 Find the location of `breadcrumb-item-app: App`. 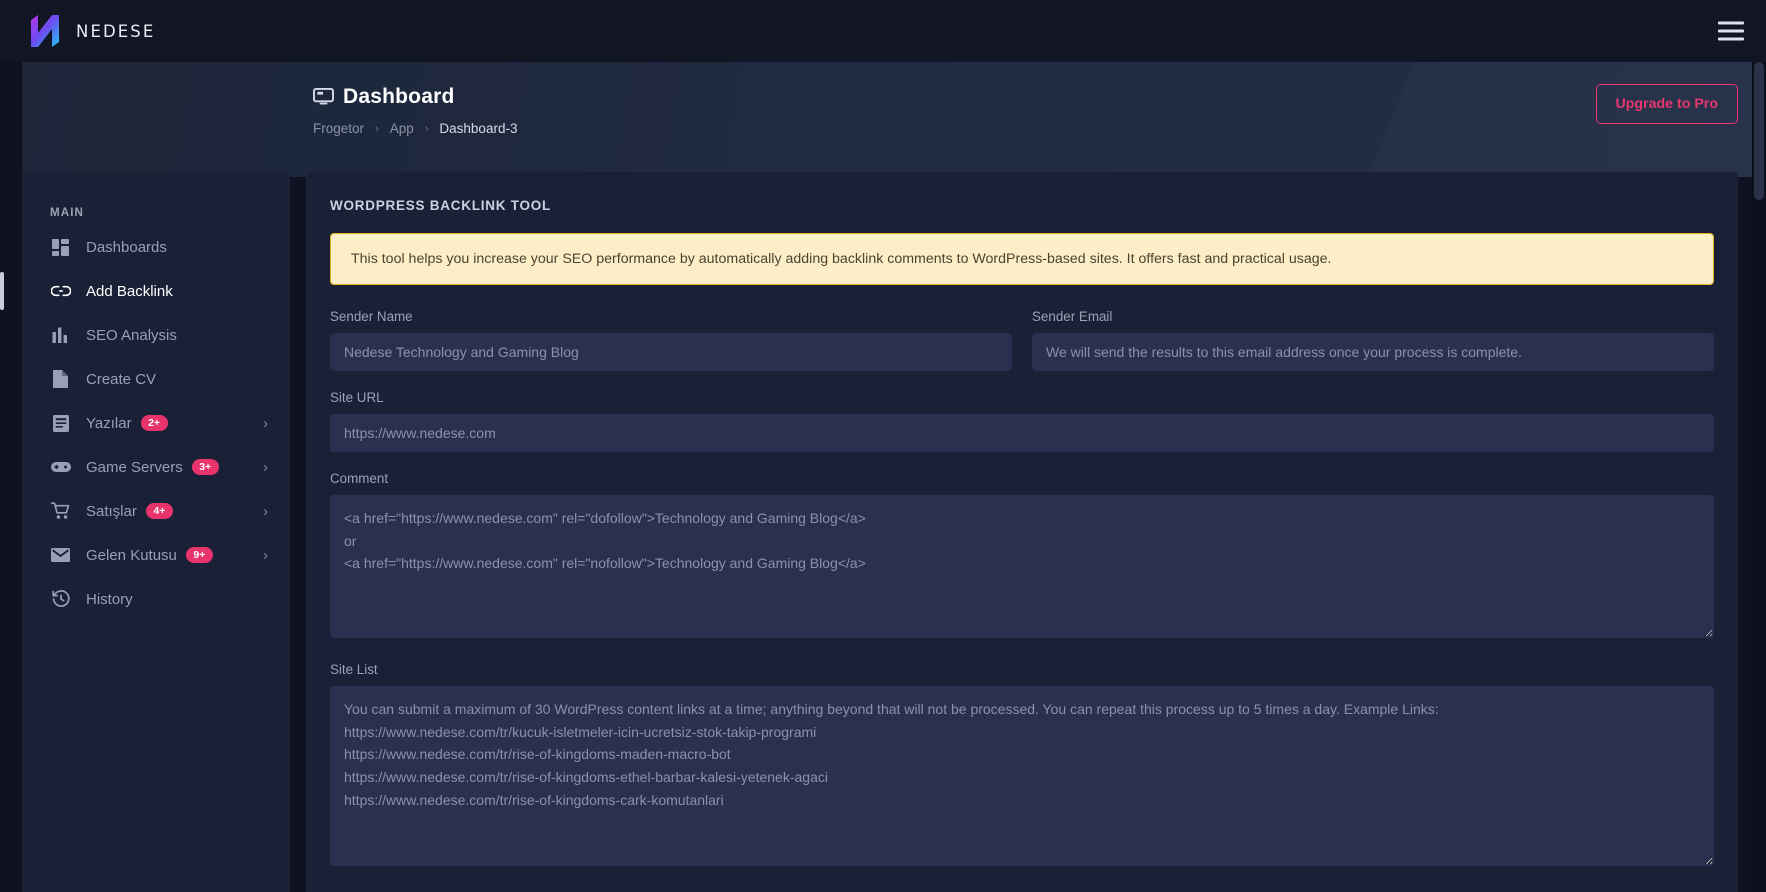

breadcrumb-item-app: App is located at coordinates (402, 128).